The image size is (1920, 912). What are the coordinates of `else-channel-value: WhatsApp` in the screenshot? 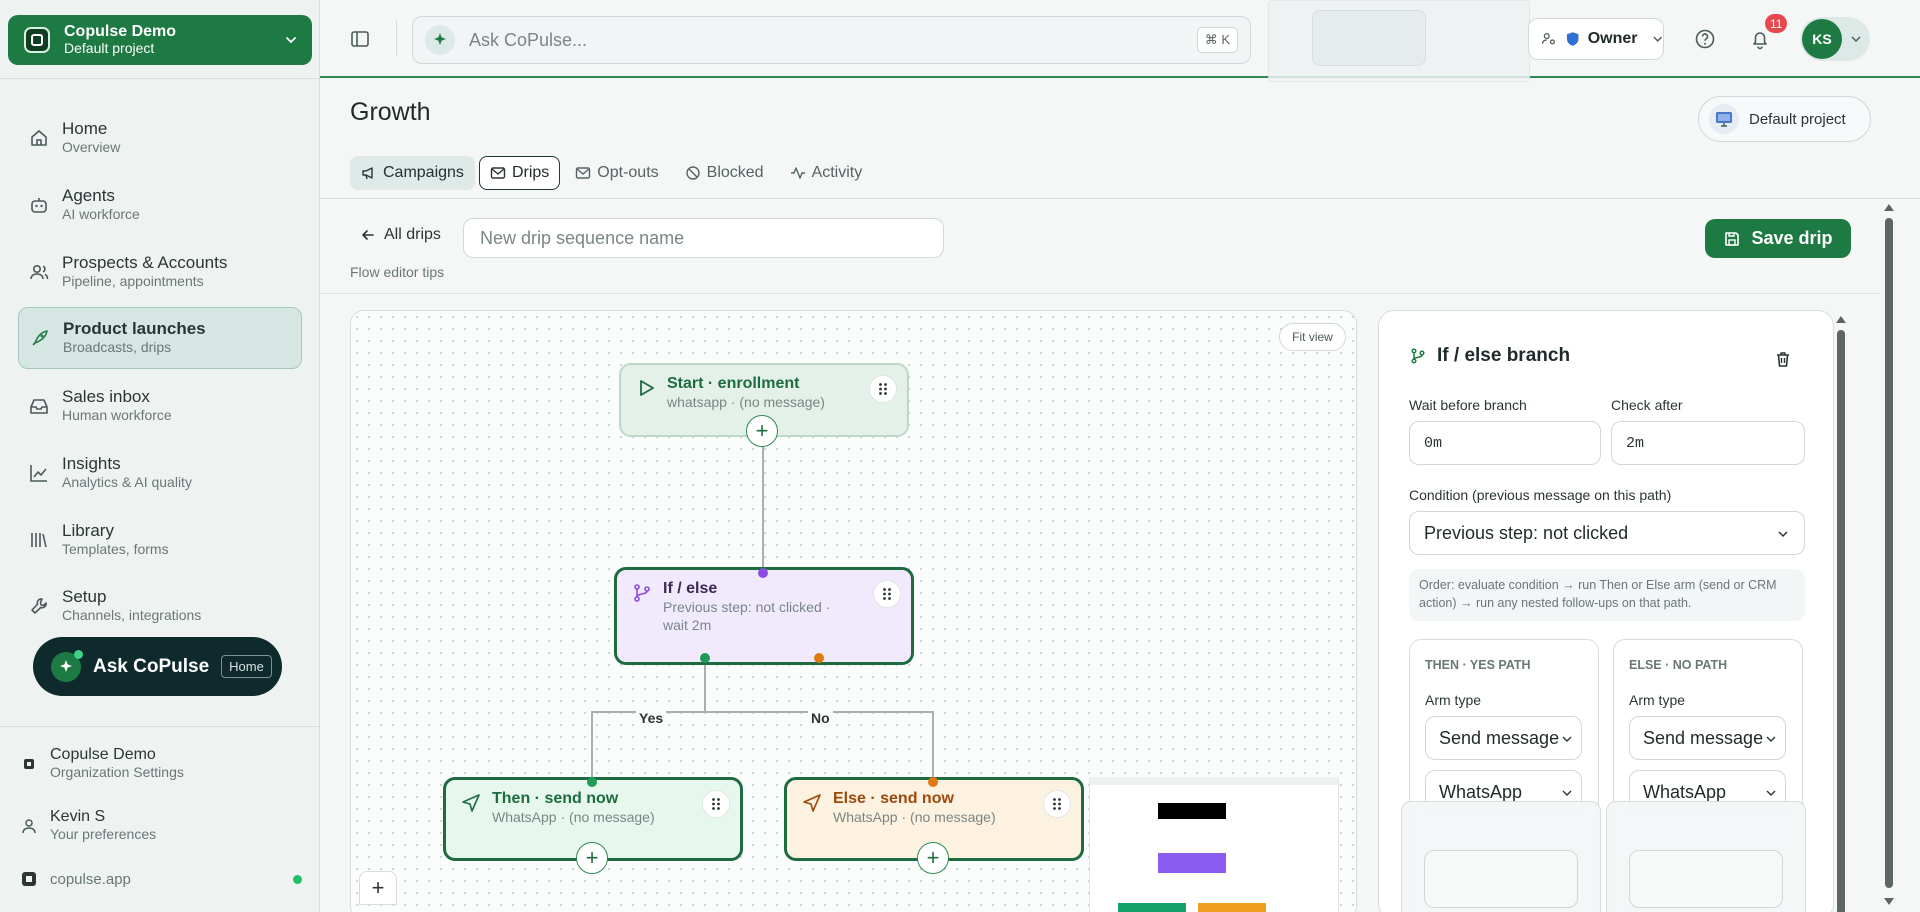 It's located at (1685, 791).